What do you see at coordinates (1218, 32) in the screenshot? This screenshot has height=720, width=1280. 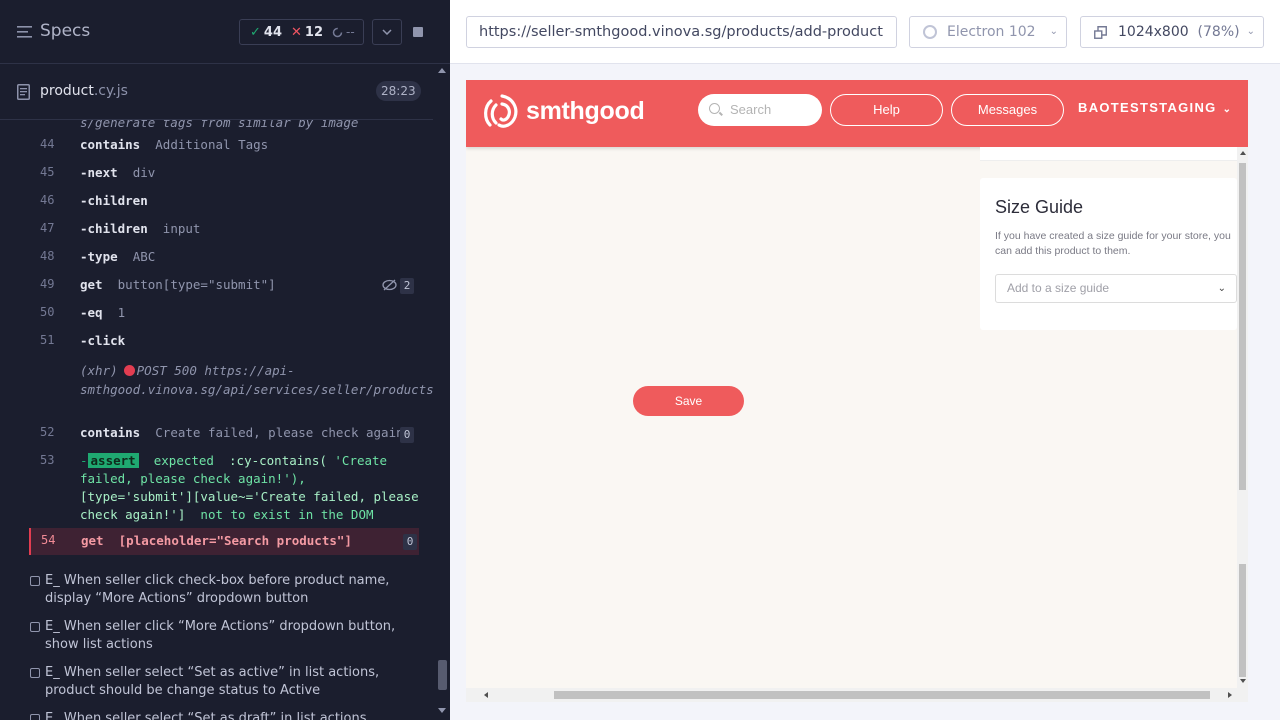 I see `viewport-zoom: (78%)` at bounding box center [1218, 32].